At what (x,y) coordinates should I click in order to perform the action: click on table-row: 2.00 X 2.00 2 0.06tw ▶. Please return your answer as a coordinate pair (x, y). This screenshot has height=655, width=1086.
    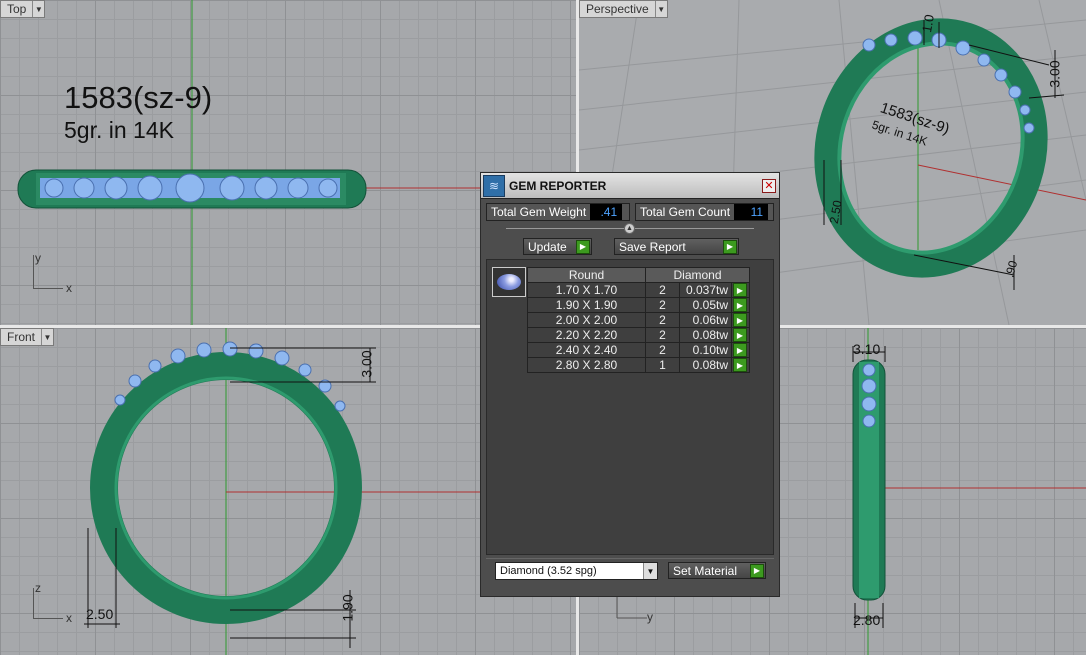
    Looking at the image, I should click on (638, 320).